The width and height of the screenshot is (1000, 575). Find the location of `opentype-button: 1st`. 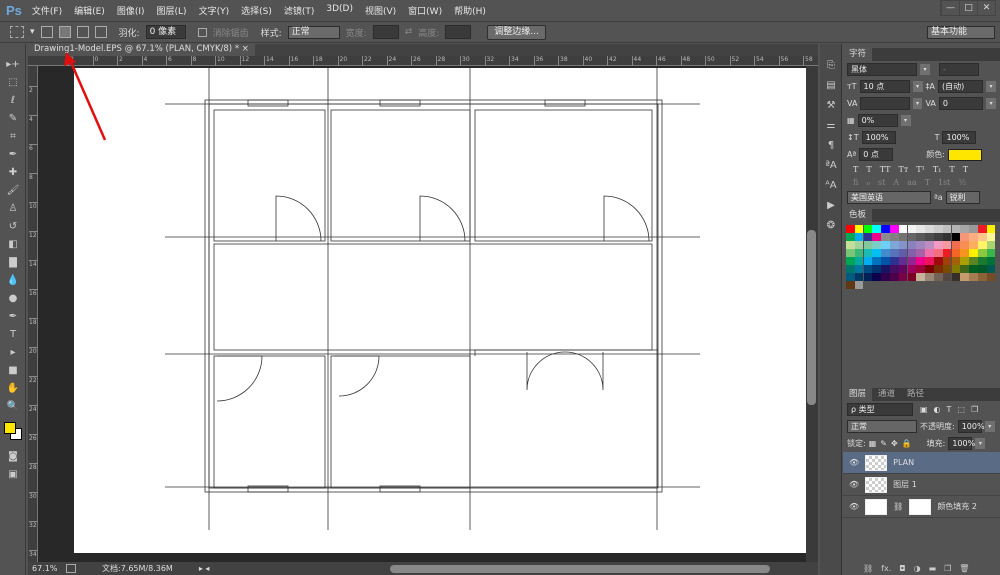

opentype-button: 1st is located at coordinates (944, 182).